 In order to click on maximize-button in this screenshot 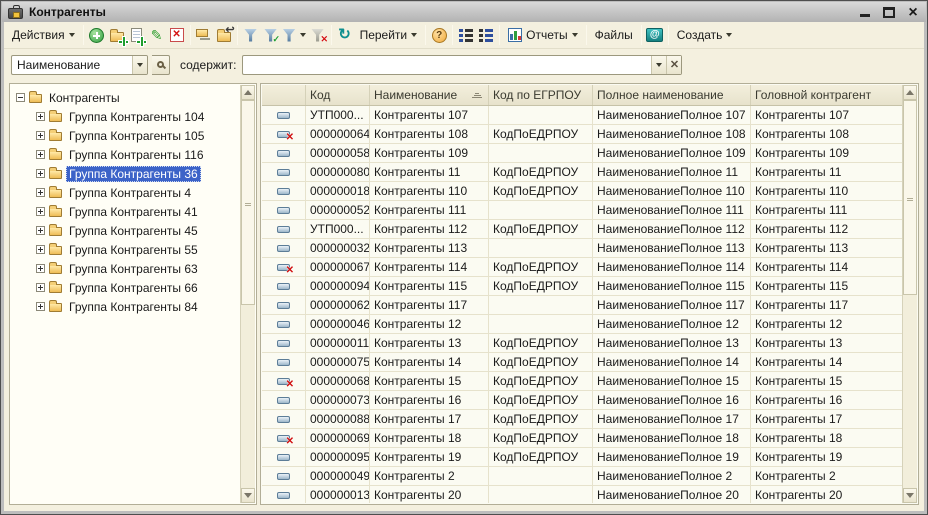, I will do `click(889, 12)`.